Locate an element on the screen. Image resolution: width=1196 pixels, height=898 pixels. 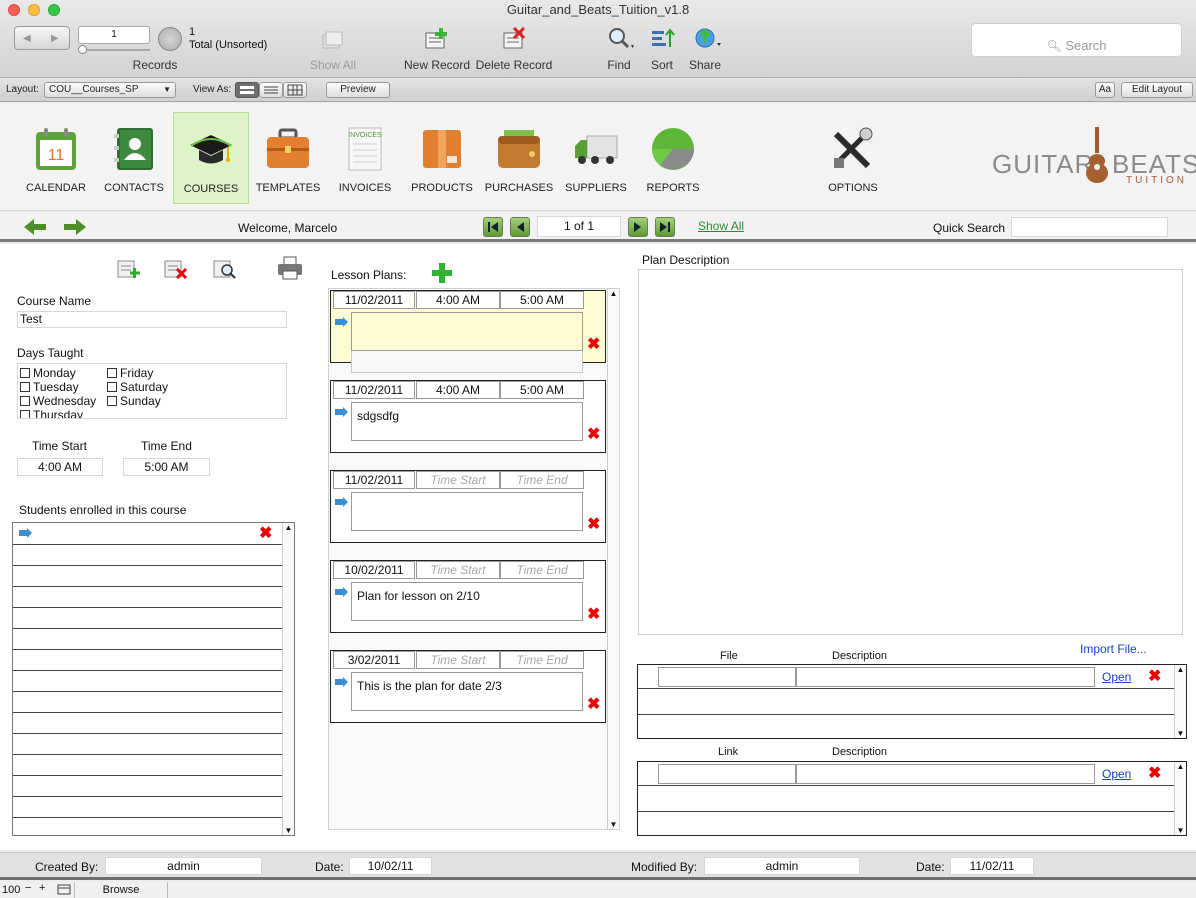
open-file-link: Open is located at coordinates (1116, 677).